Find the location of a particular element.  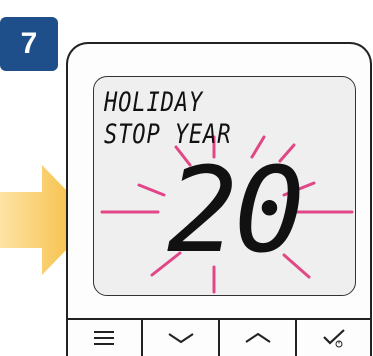

down-button is located at coordinates (181, 338).